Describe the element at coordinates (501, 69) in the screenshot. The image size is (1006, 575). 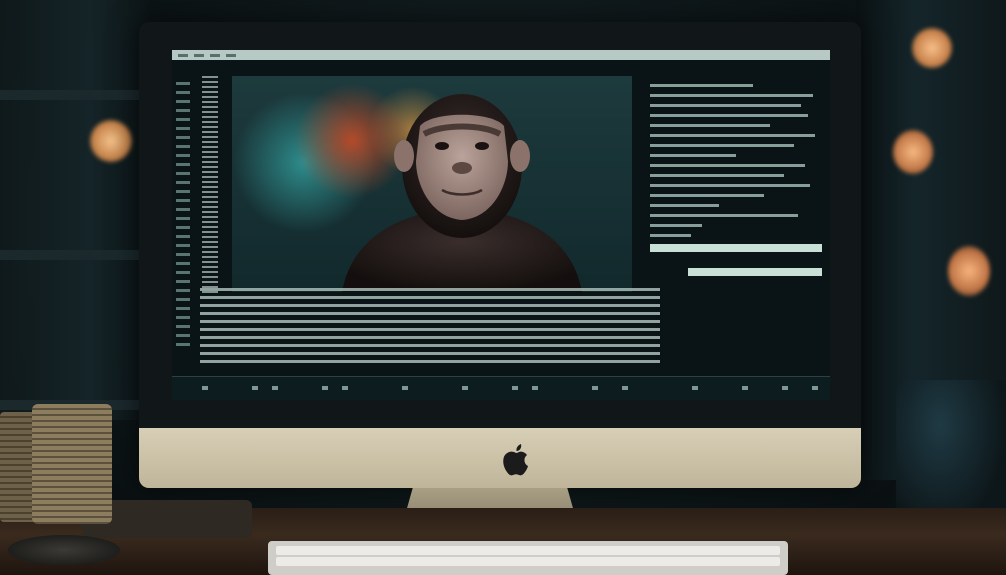
I see `menu-bar` at that location.